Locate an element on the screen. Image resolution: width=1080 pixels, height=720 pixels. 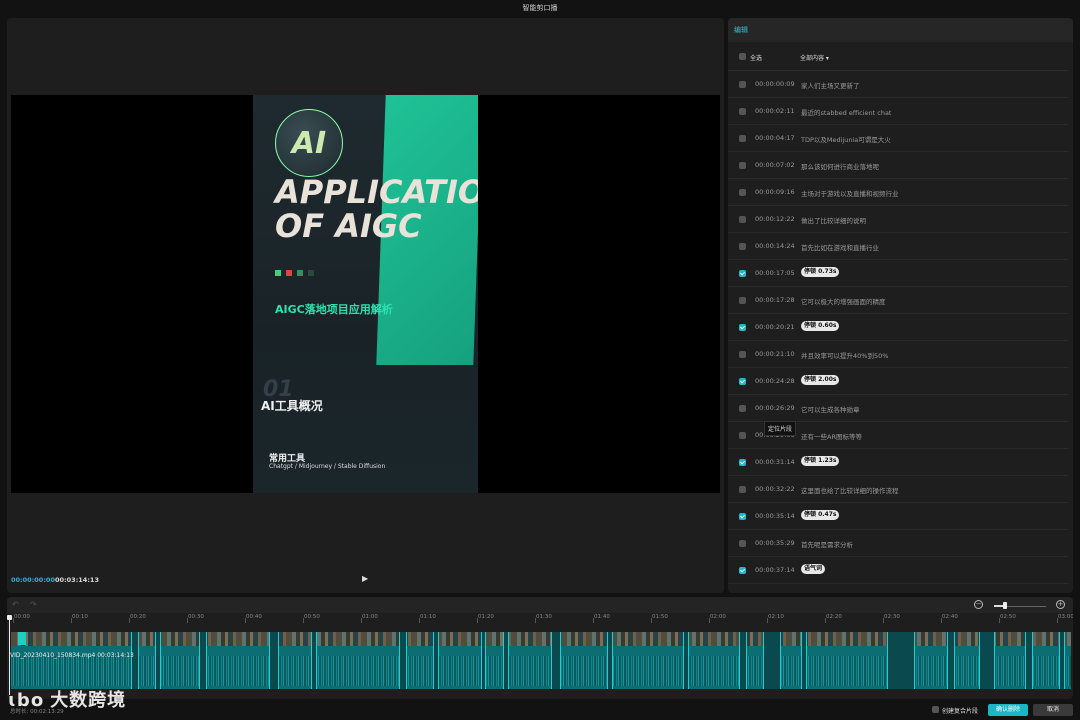
zoom-out-icon: − is located at coordinates (978, 604).